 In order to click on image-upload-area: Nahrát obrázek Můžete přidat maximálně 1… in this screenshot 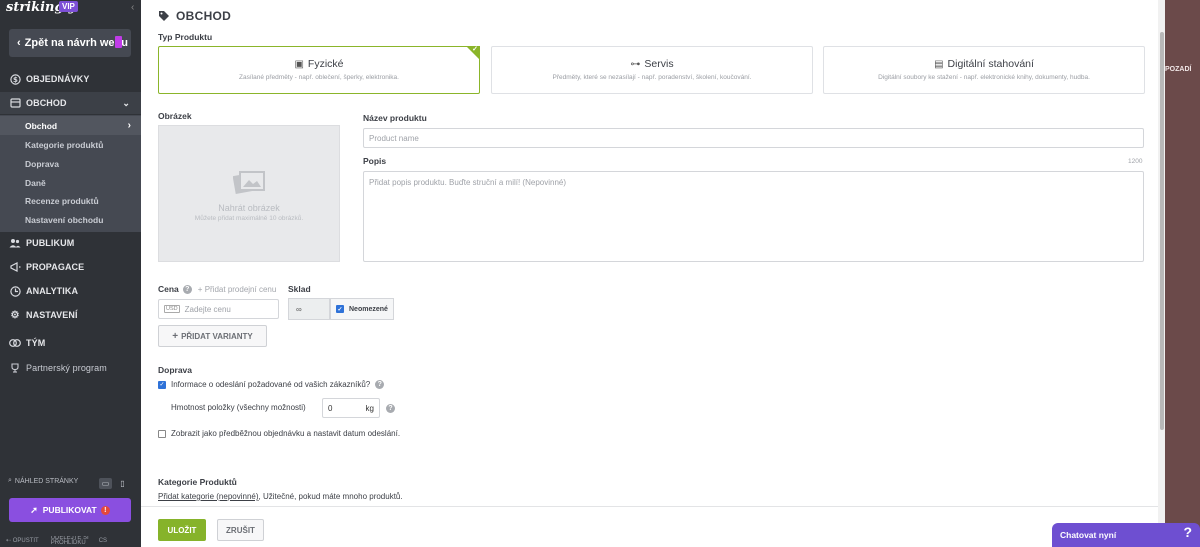, I will do `click(249, 193)`.